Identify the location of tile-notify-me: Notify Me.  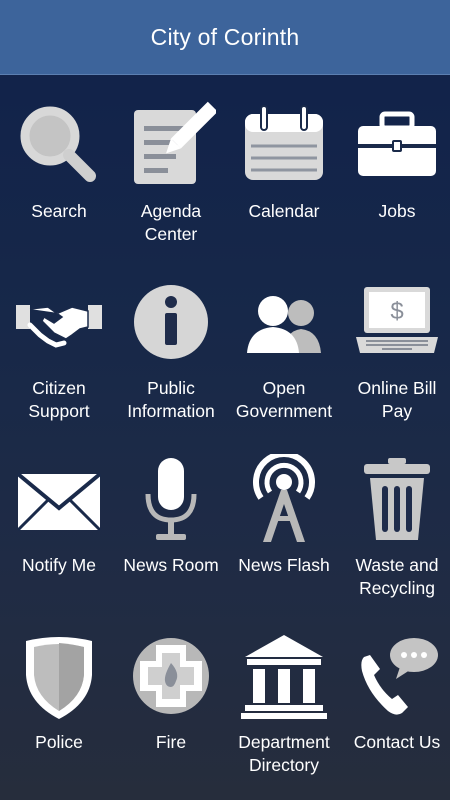
(59, 513).